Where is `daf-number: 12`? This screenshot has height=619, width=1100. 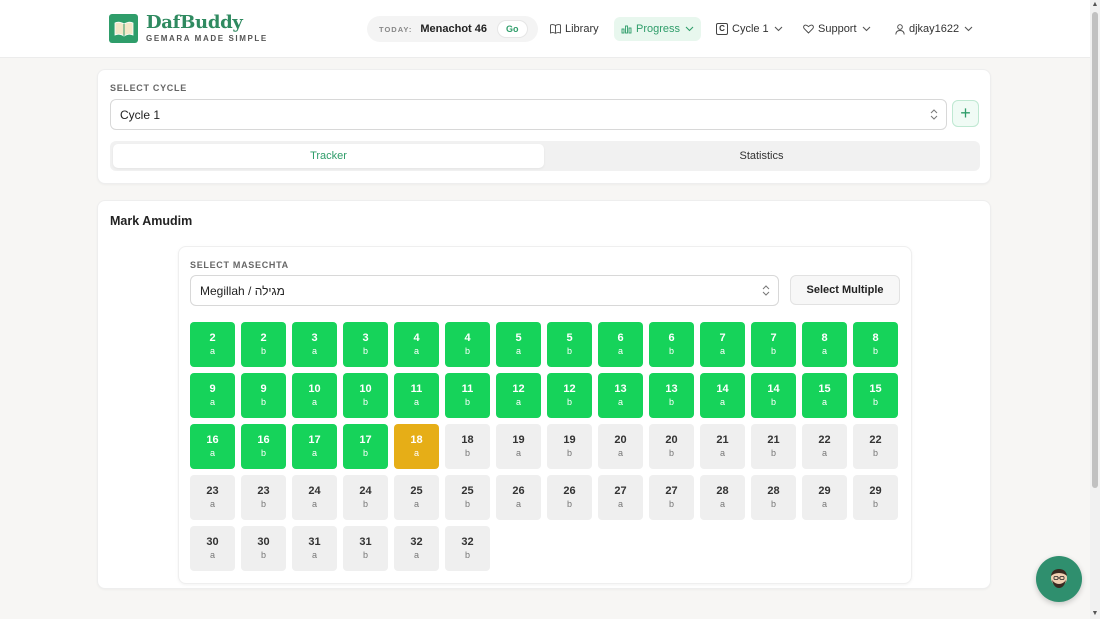
daf-number: 12 is located at coordinates (518, 389).